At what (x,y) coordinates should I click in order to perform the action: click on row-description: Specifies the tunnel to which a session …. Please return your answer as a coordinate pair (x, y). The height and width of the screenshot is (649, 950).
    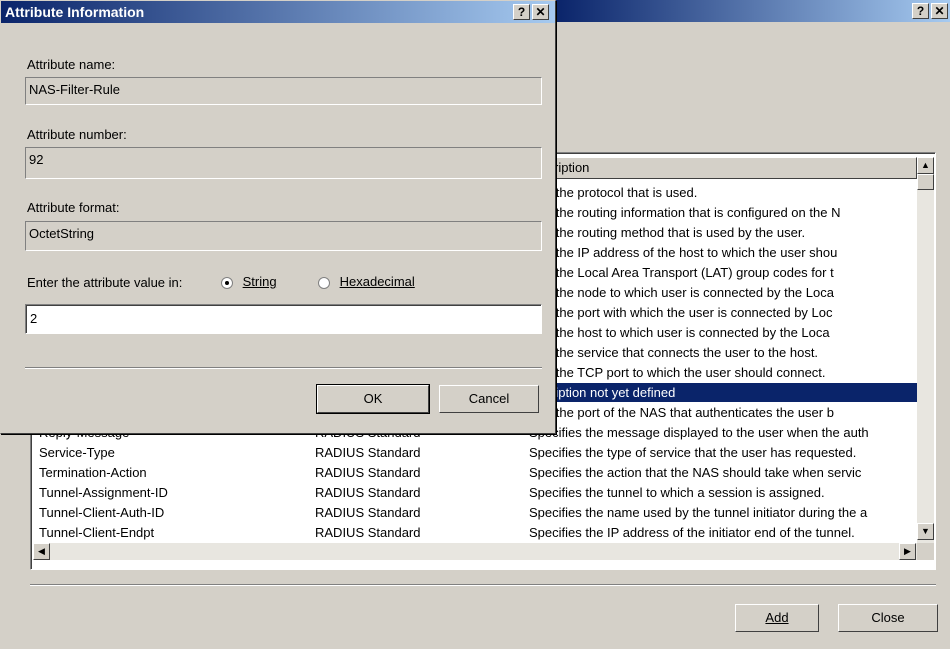
    Looking at the image, I should click on (677, 492).